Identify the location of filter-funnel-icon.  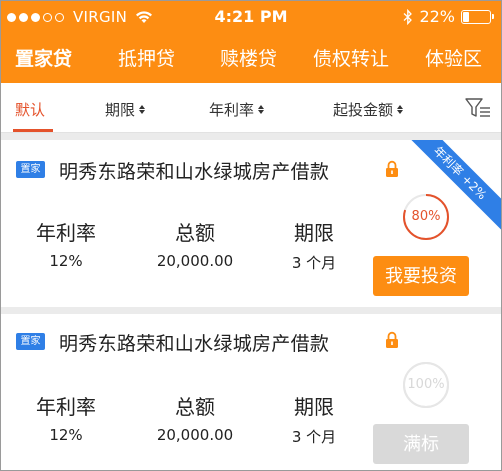
(478, 108).